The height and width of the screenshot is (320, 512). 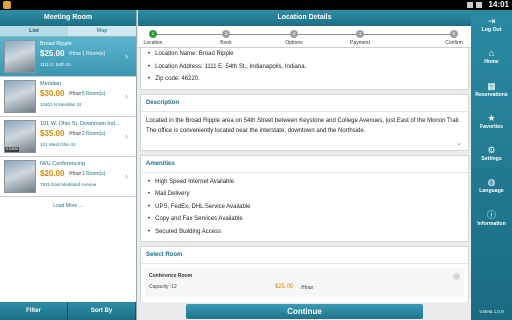 I want to click on nav-reservations: ▦ Reservations, so click(x=491, y=91).